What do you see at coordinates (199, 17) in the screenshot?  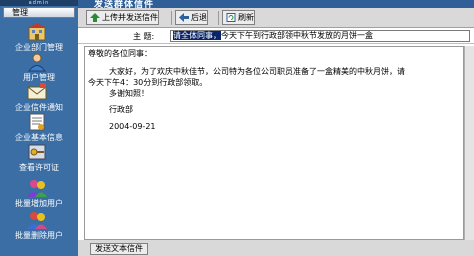 I see `back-label: 后退` at bounding box center [199, 17].